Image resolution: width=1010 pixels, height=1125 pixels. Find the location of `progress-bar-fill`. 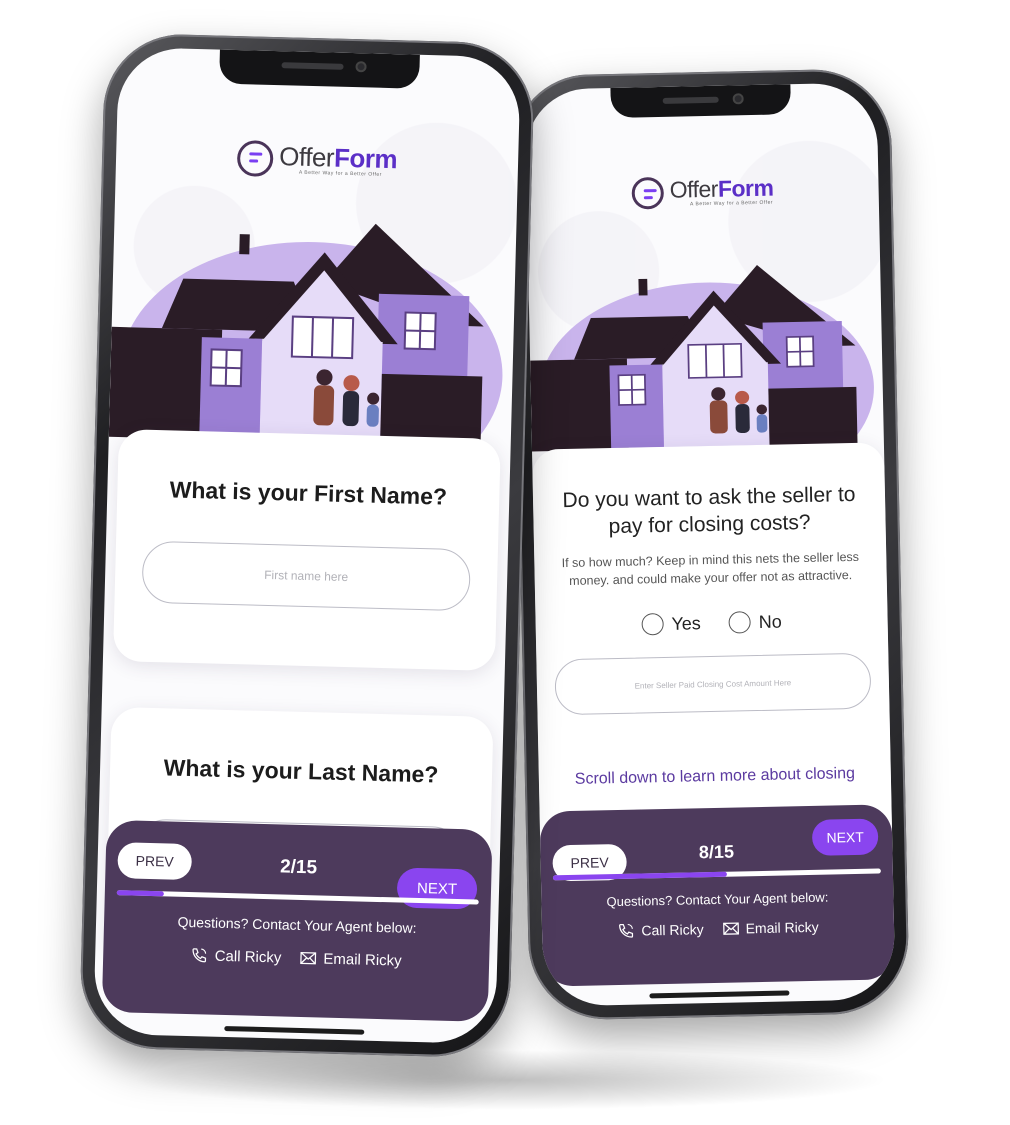

progress-bar-fill is located at coordinates (140, 893).